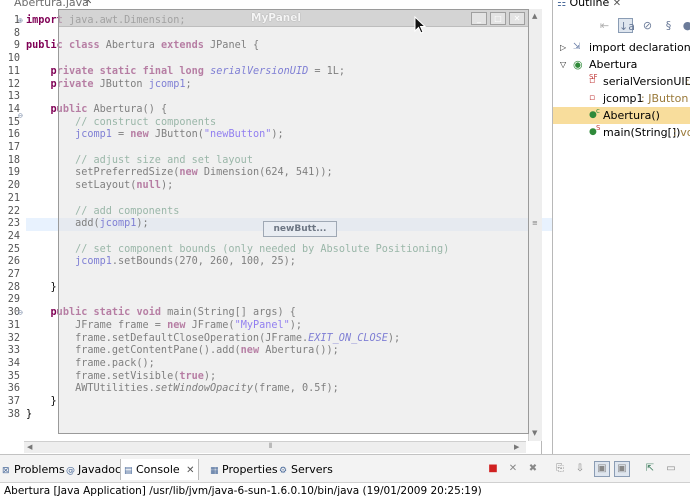 This screenshot has width=690, height=500. I want to click on line-number: 9, so click(16, 46).